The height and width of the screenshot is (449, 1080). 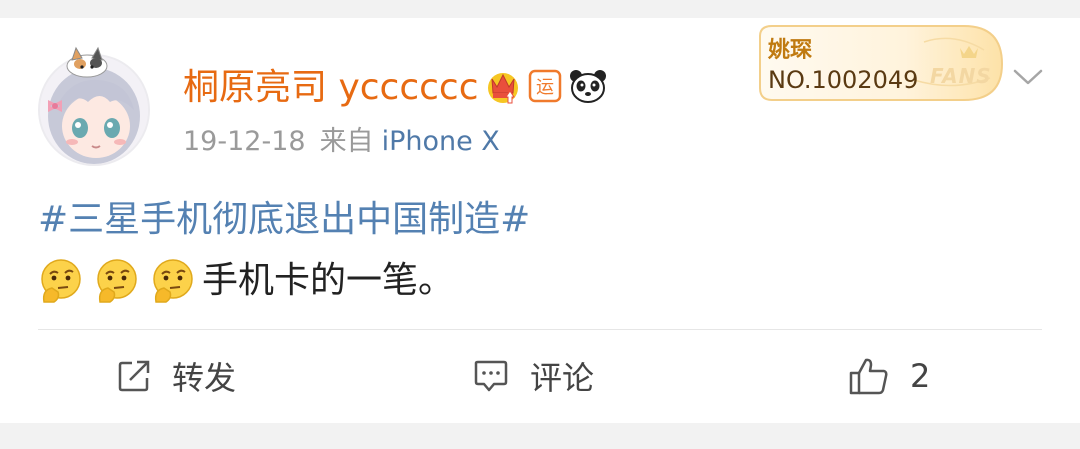 What do you see at coordinates (346, 141) in the screenshot?
I see `post-source-prefix: 来自` at bounding box center [346, 141].